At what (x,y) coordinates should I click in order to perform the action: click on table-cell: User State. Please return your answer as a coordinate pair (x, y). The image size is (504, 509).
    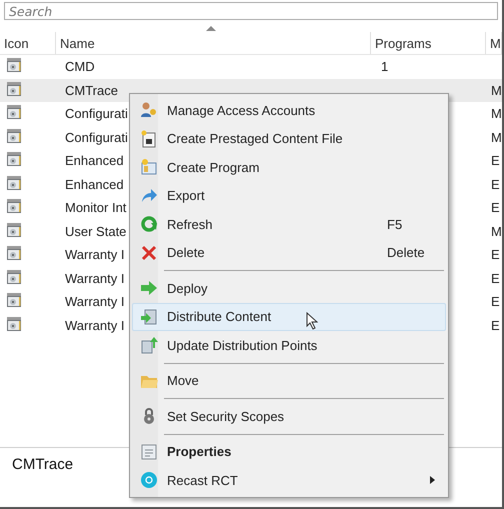
    Looking at the image, I should click on (95, 231).